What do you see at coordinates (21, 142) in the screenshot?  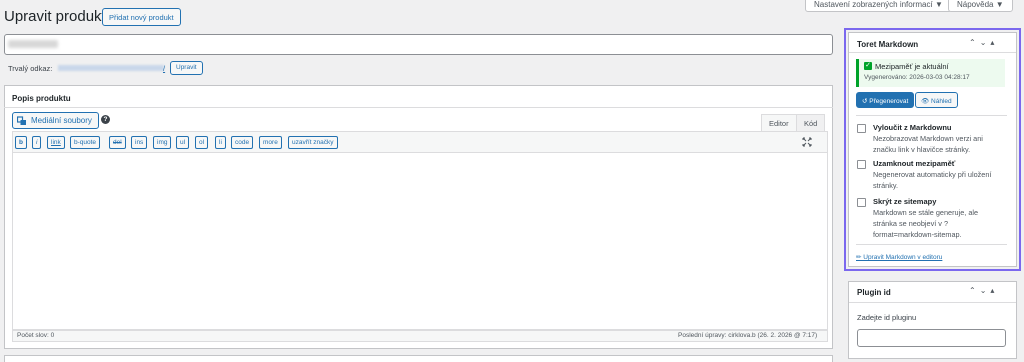 I see `qt-bold-button: b` at bounding box center [21, 142].